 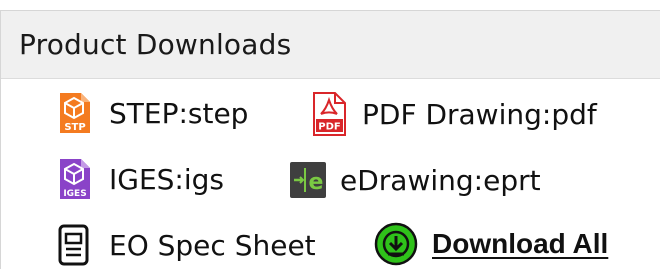 I want to click on download-iges-link: IGES IGES:igs, so click(x=140, y=179).